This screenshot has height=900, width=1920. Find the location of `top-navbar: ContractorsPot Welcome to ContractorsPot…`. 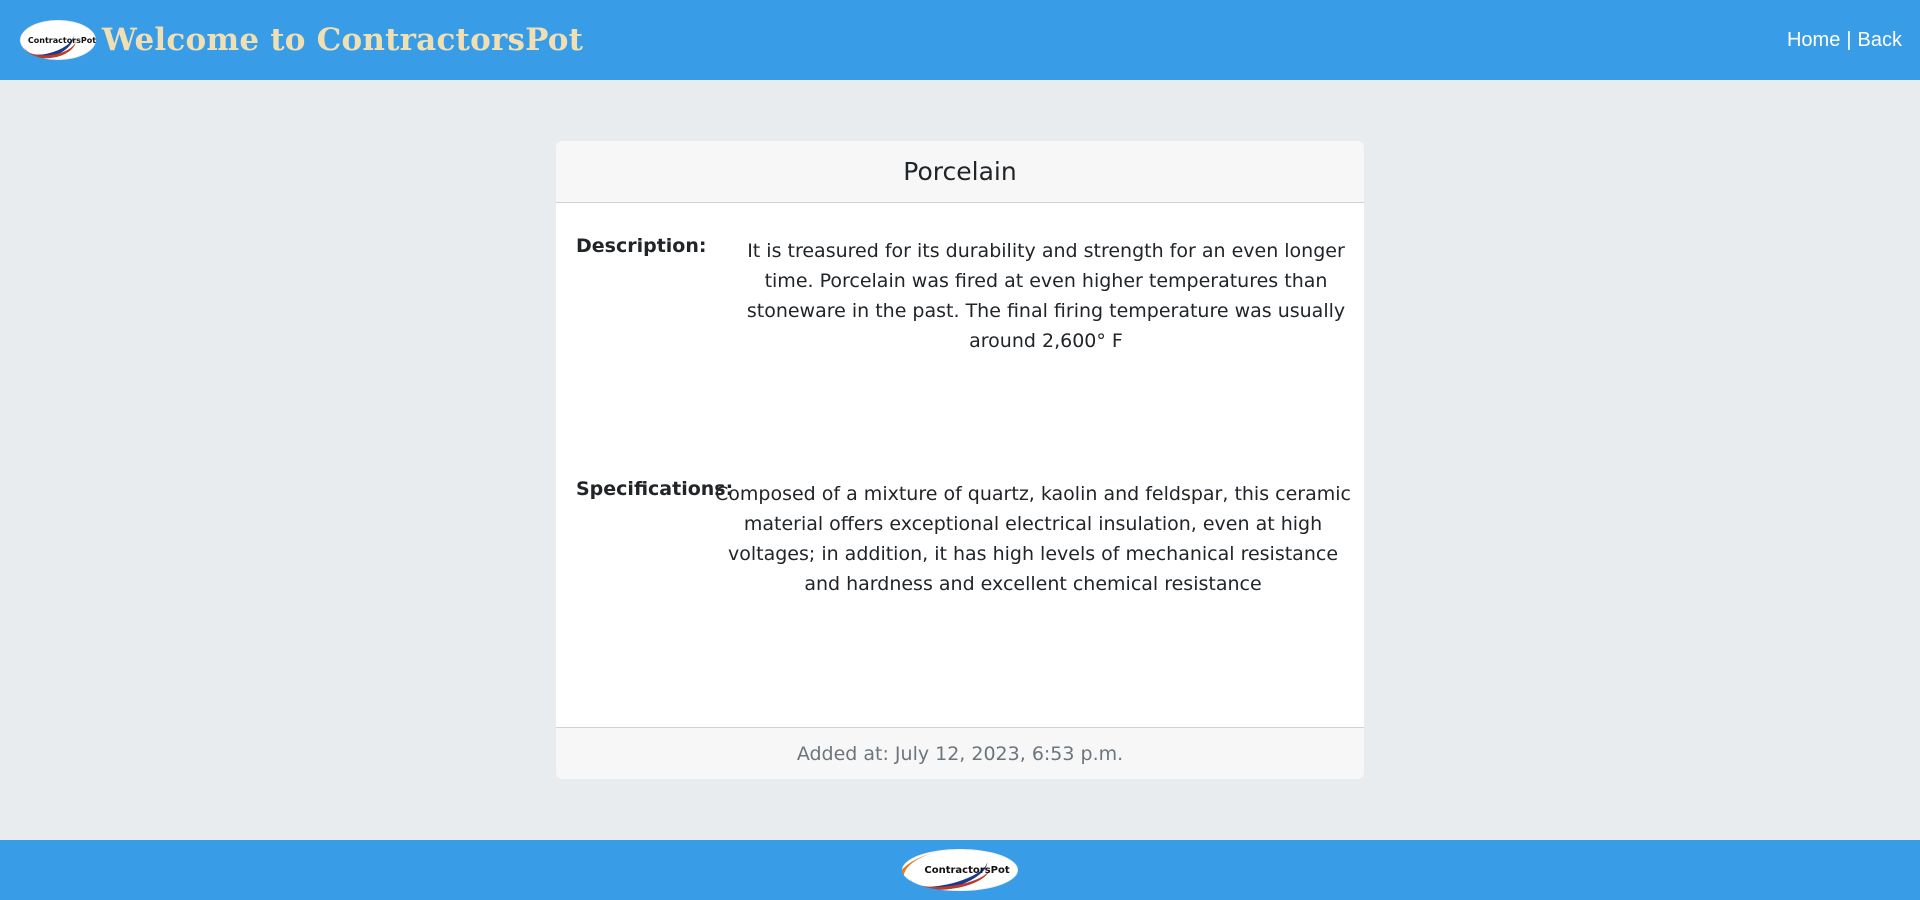

top-navbar: ContractorsPot Welcome to ContractorsPot… is located at coordinates (960, 40).